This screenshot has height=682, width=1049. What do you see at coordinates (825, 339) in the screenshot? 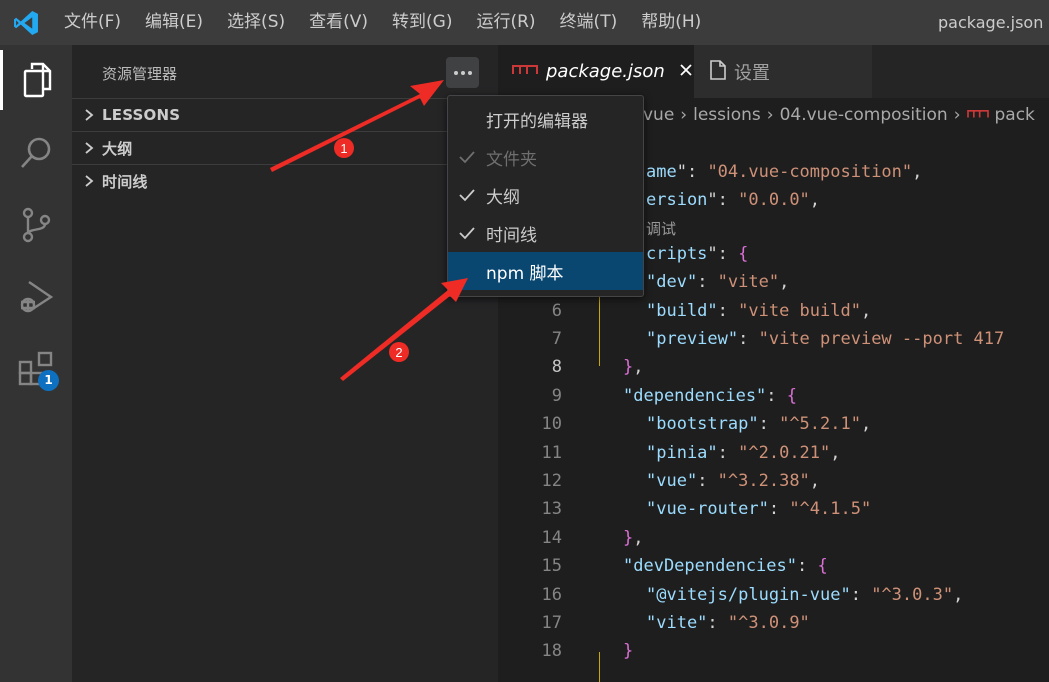
I see `code-line: "preview": "vite preview --port 417` at bounding box center [825, 339].